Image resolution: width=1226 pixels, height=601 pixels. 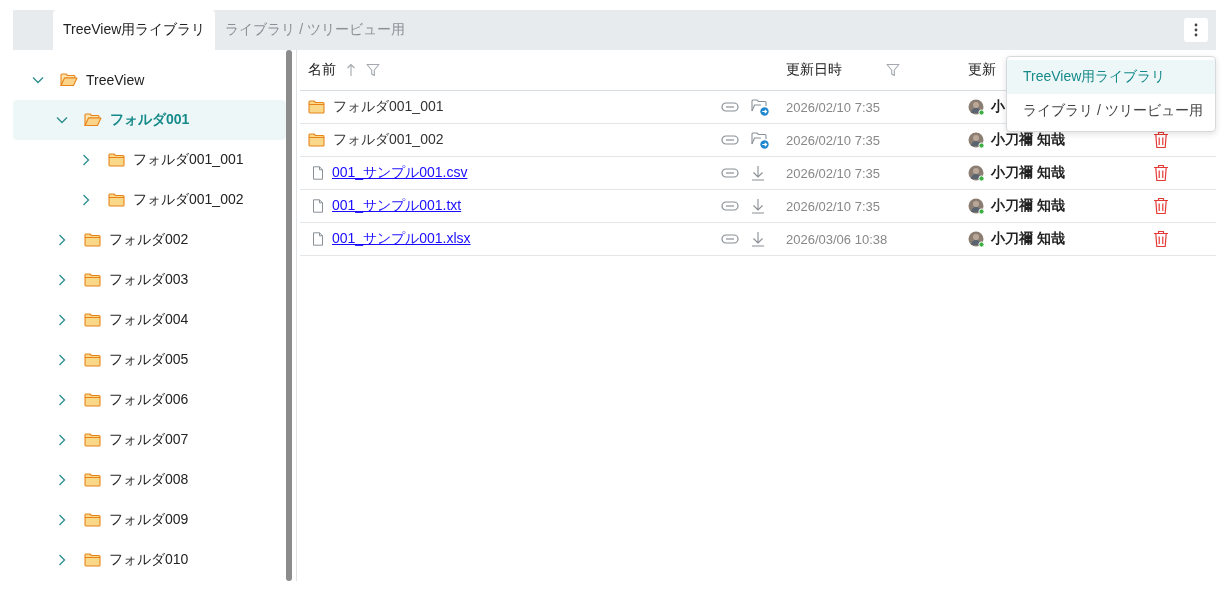 I want to click on tree-item: フォルダ008, so click(x=149, y=480).